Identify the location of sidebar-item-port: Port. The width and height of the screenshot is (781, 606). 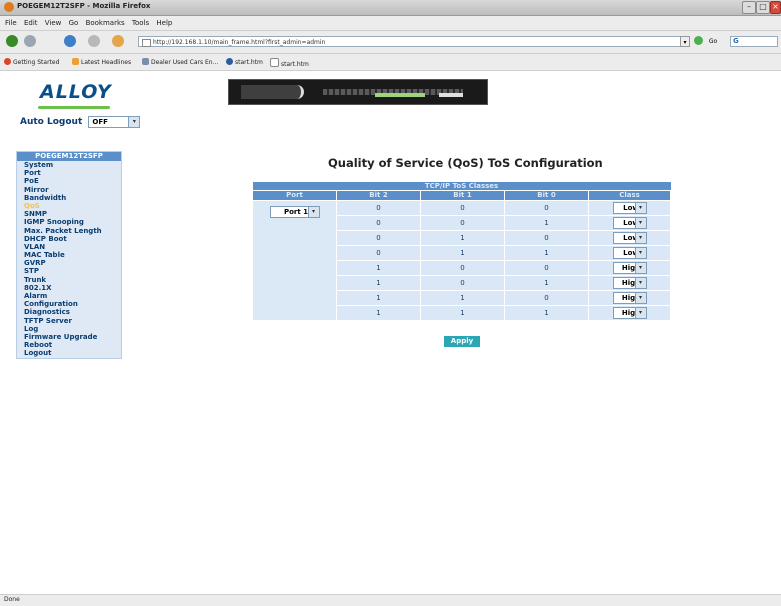
(69, 173).